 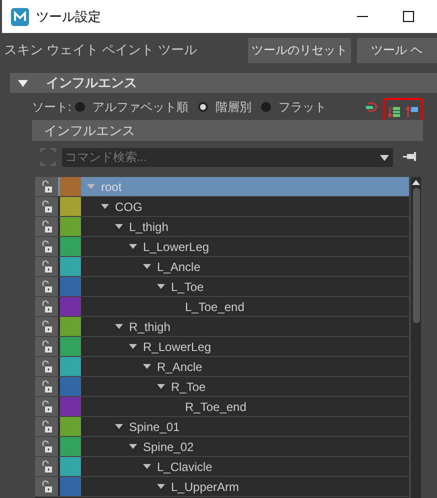 What do you see at coordinates (222, 287) in the screenshot?
I see `tree-row: L_Toe` at bounding box center [222, 287].